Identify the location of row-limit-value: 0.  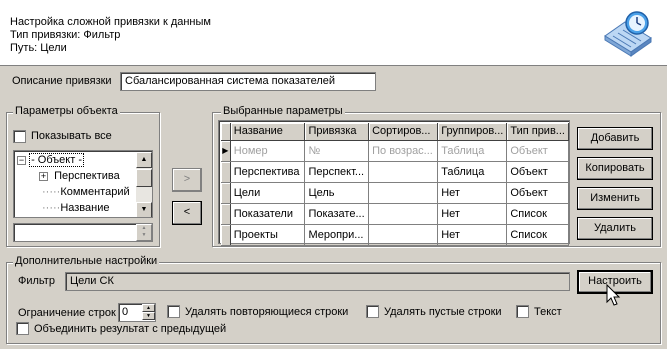
(125, 312).